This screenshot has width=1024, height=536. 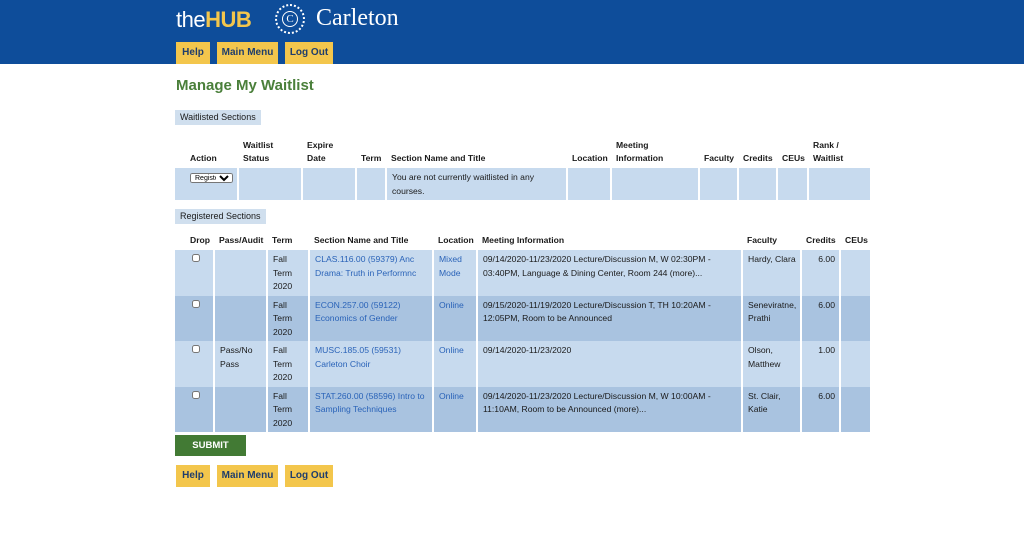 I want to click on waitlisted-sections-label: Waitlisted Sections, so click(x=218, y=117).